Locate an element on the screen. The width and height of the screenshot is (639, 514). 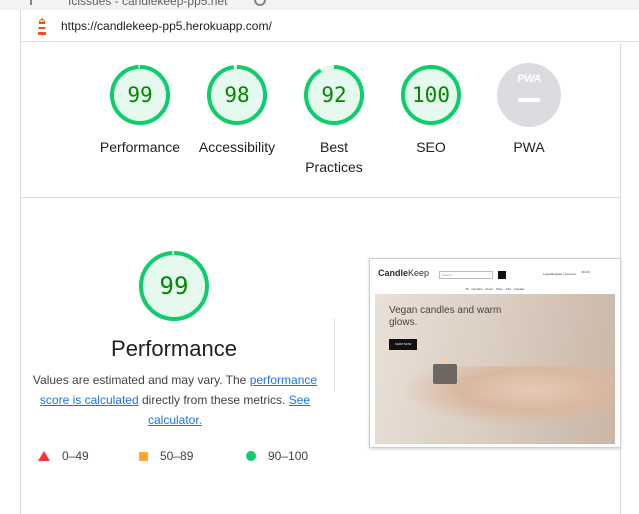
pwa-badge: PWA is located at coordinates (529, 95).